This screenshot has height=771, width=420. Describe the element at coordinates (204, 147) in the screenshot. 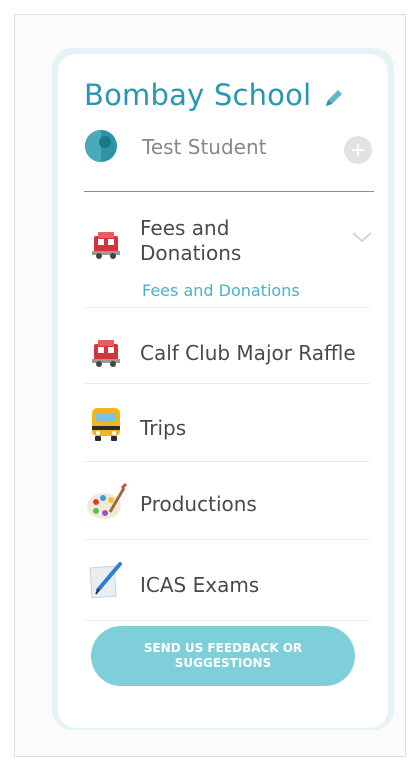

I see `student-name: Test Student` at that location.